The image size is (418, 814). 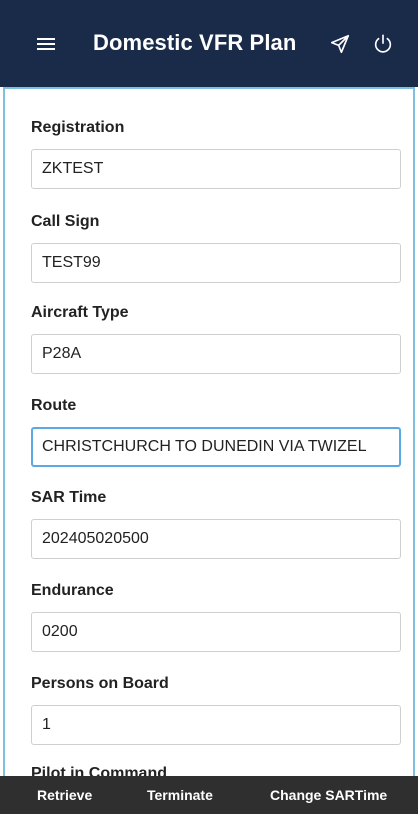 I want to click on terminate-button: Terminate, so click(x=180, y=795).